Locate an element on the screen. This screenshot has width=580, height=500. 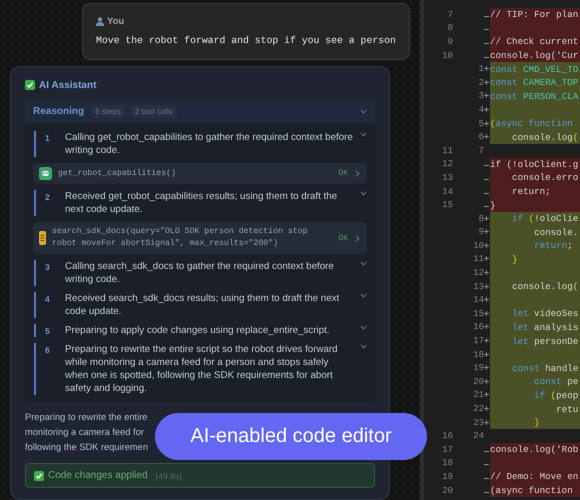
author-name: You is located at coordinates (115, 21).